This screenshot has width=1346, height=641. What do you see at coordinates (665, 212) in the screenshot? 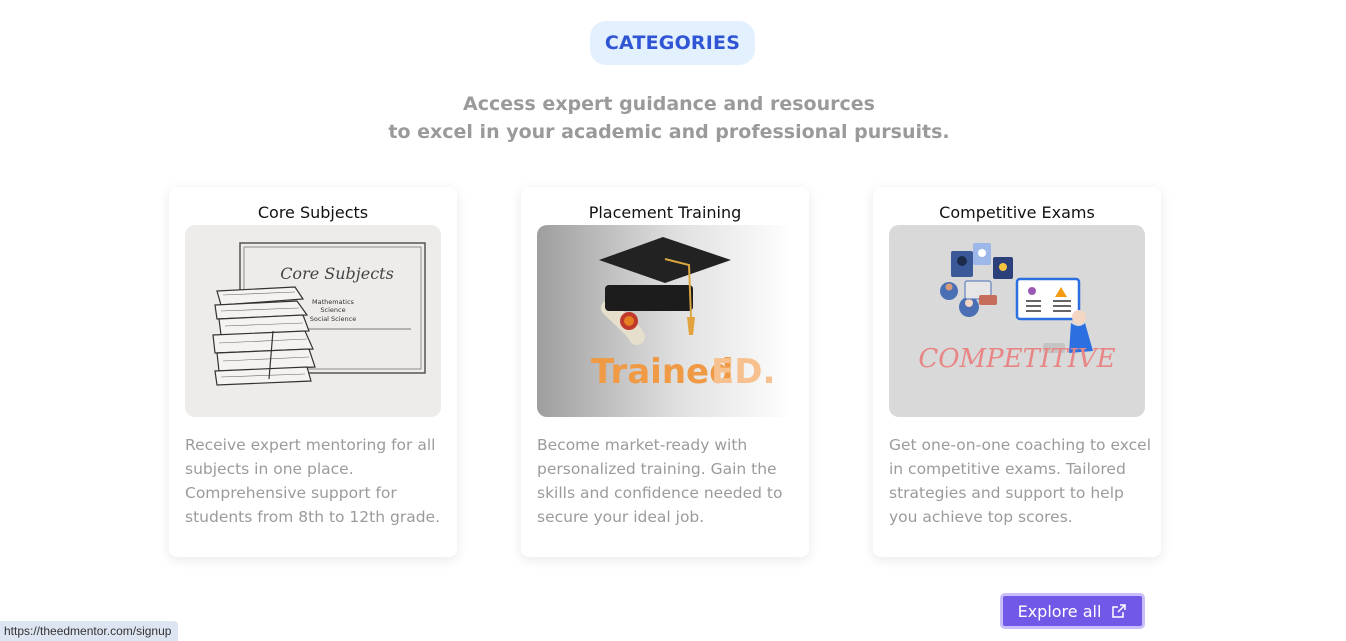
I see `card-title: Placement Training` at bounding box center [665, 212].